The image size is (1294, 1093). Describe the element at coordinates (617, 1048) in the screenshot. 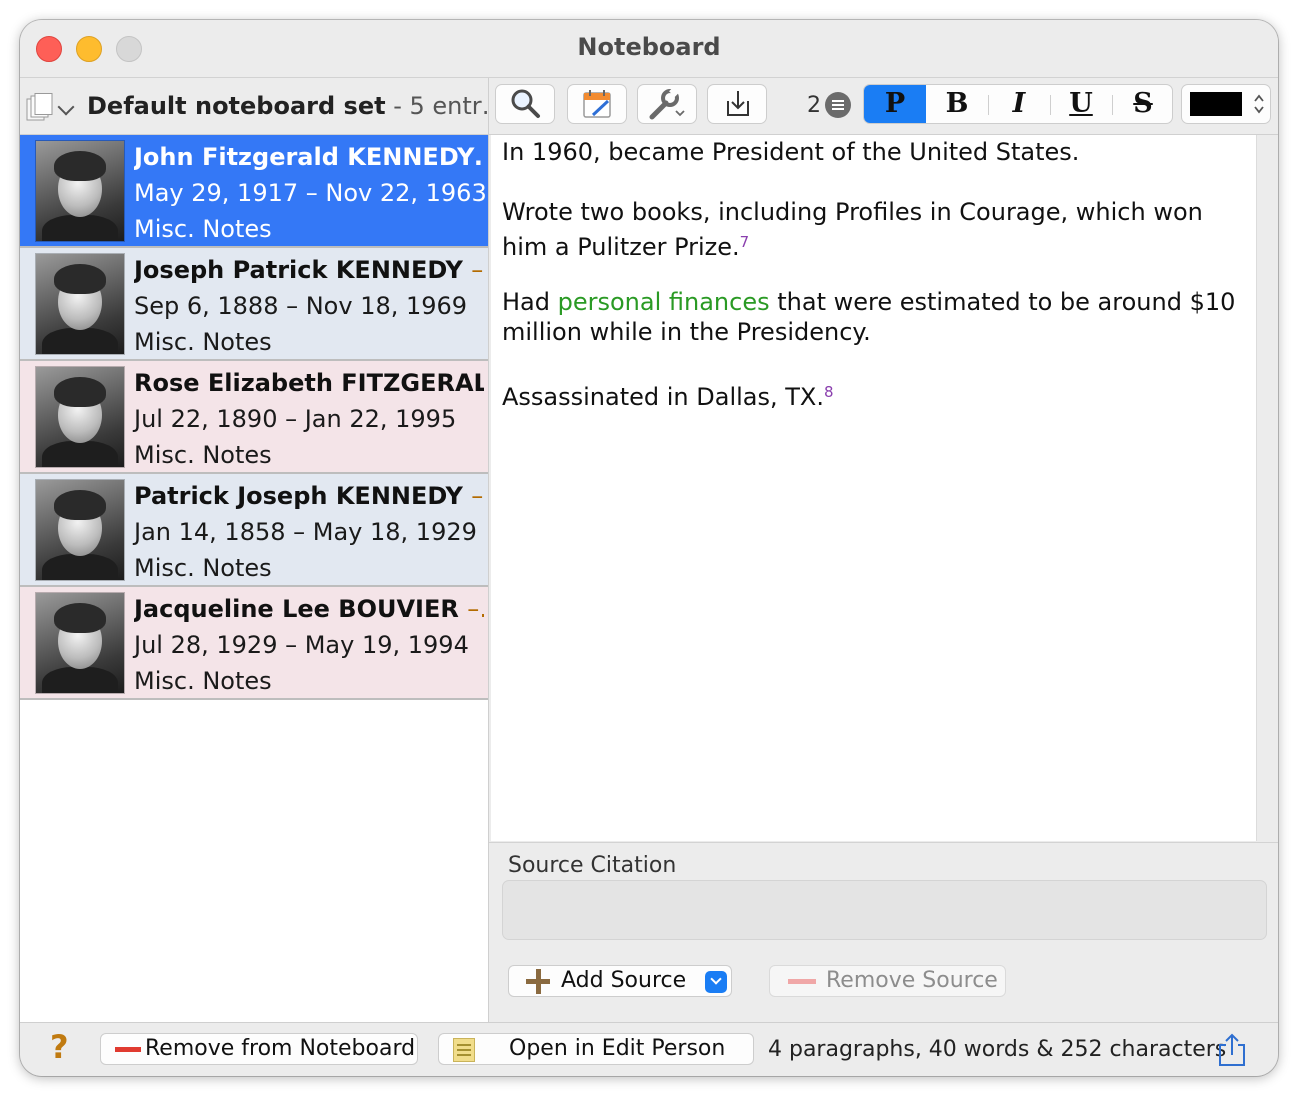

I see `open-in-edit-person-label: Open in Edit Person` at that location.